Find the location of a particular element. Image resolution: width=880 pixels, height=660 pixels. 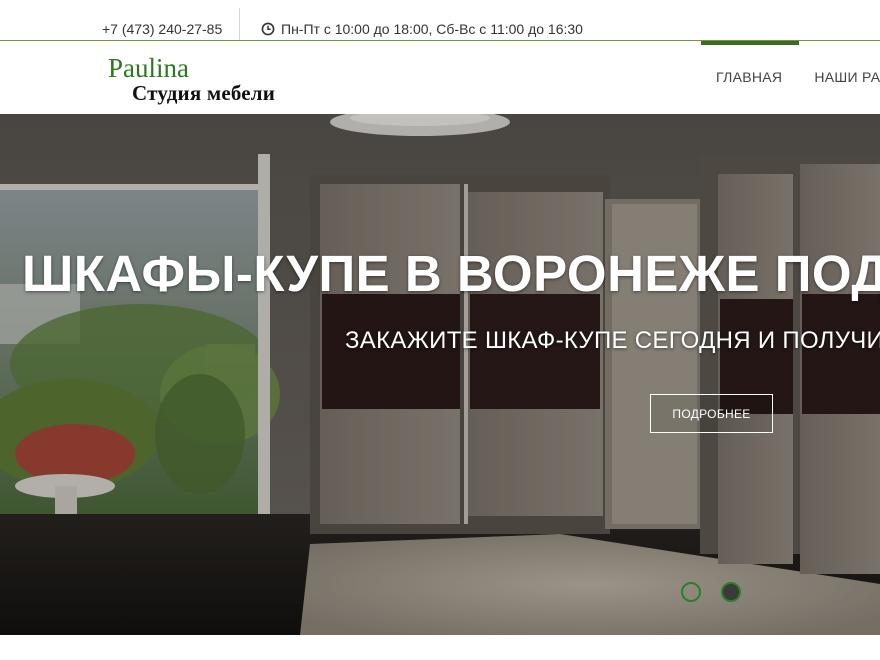

clock-icon is located at coordinates (268, 29).